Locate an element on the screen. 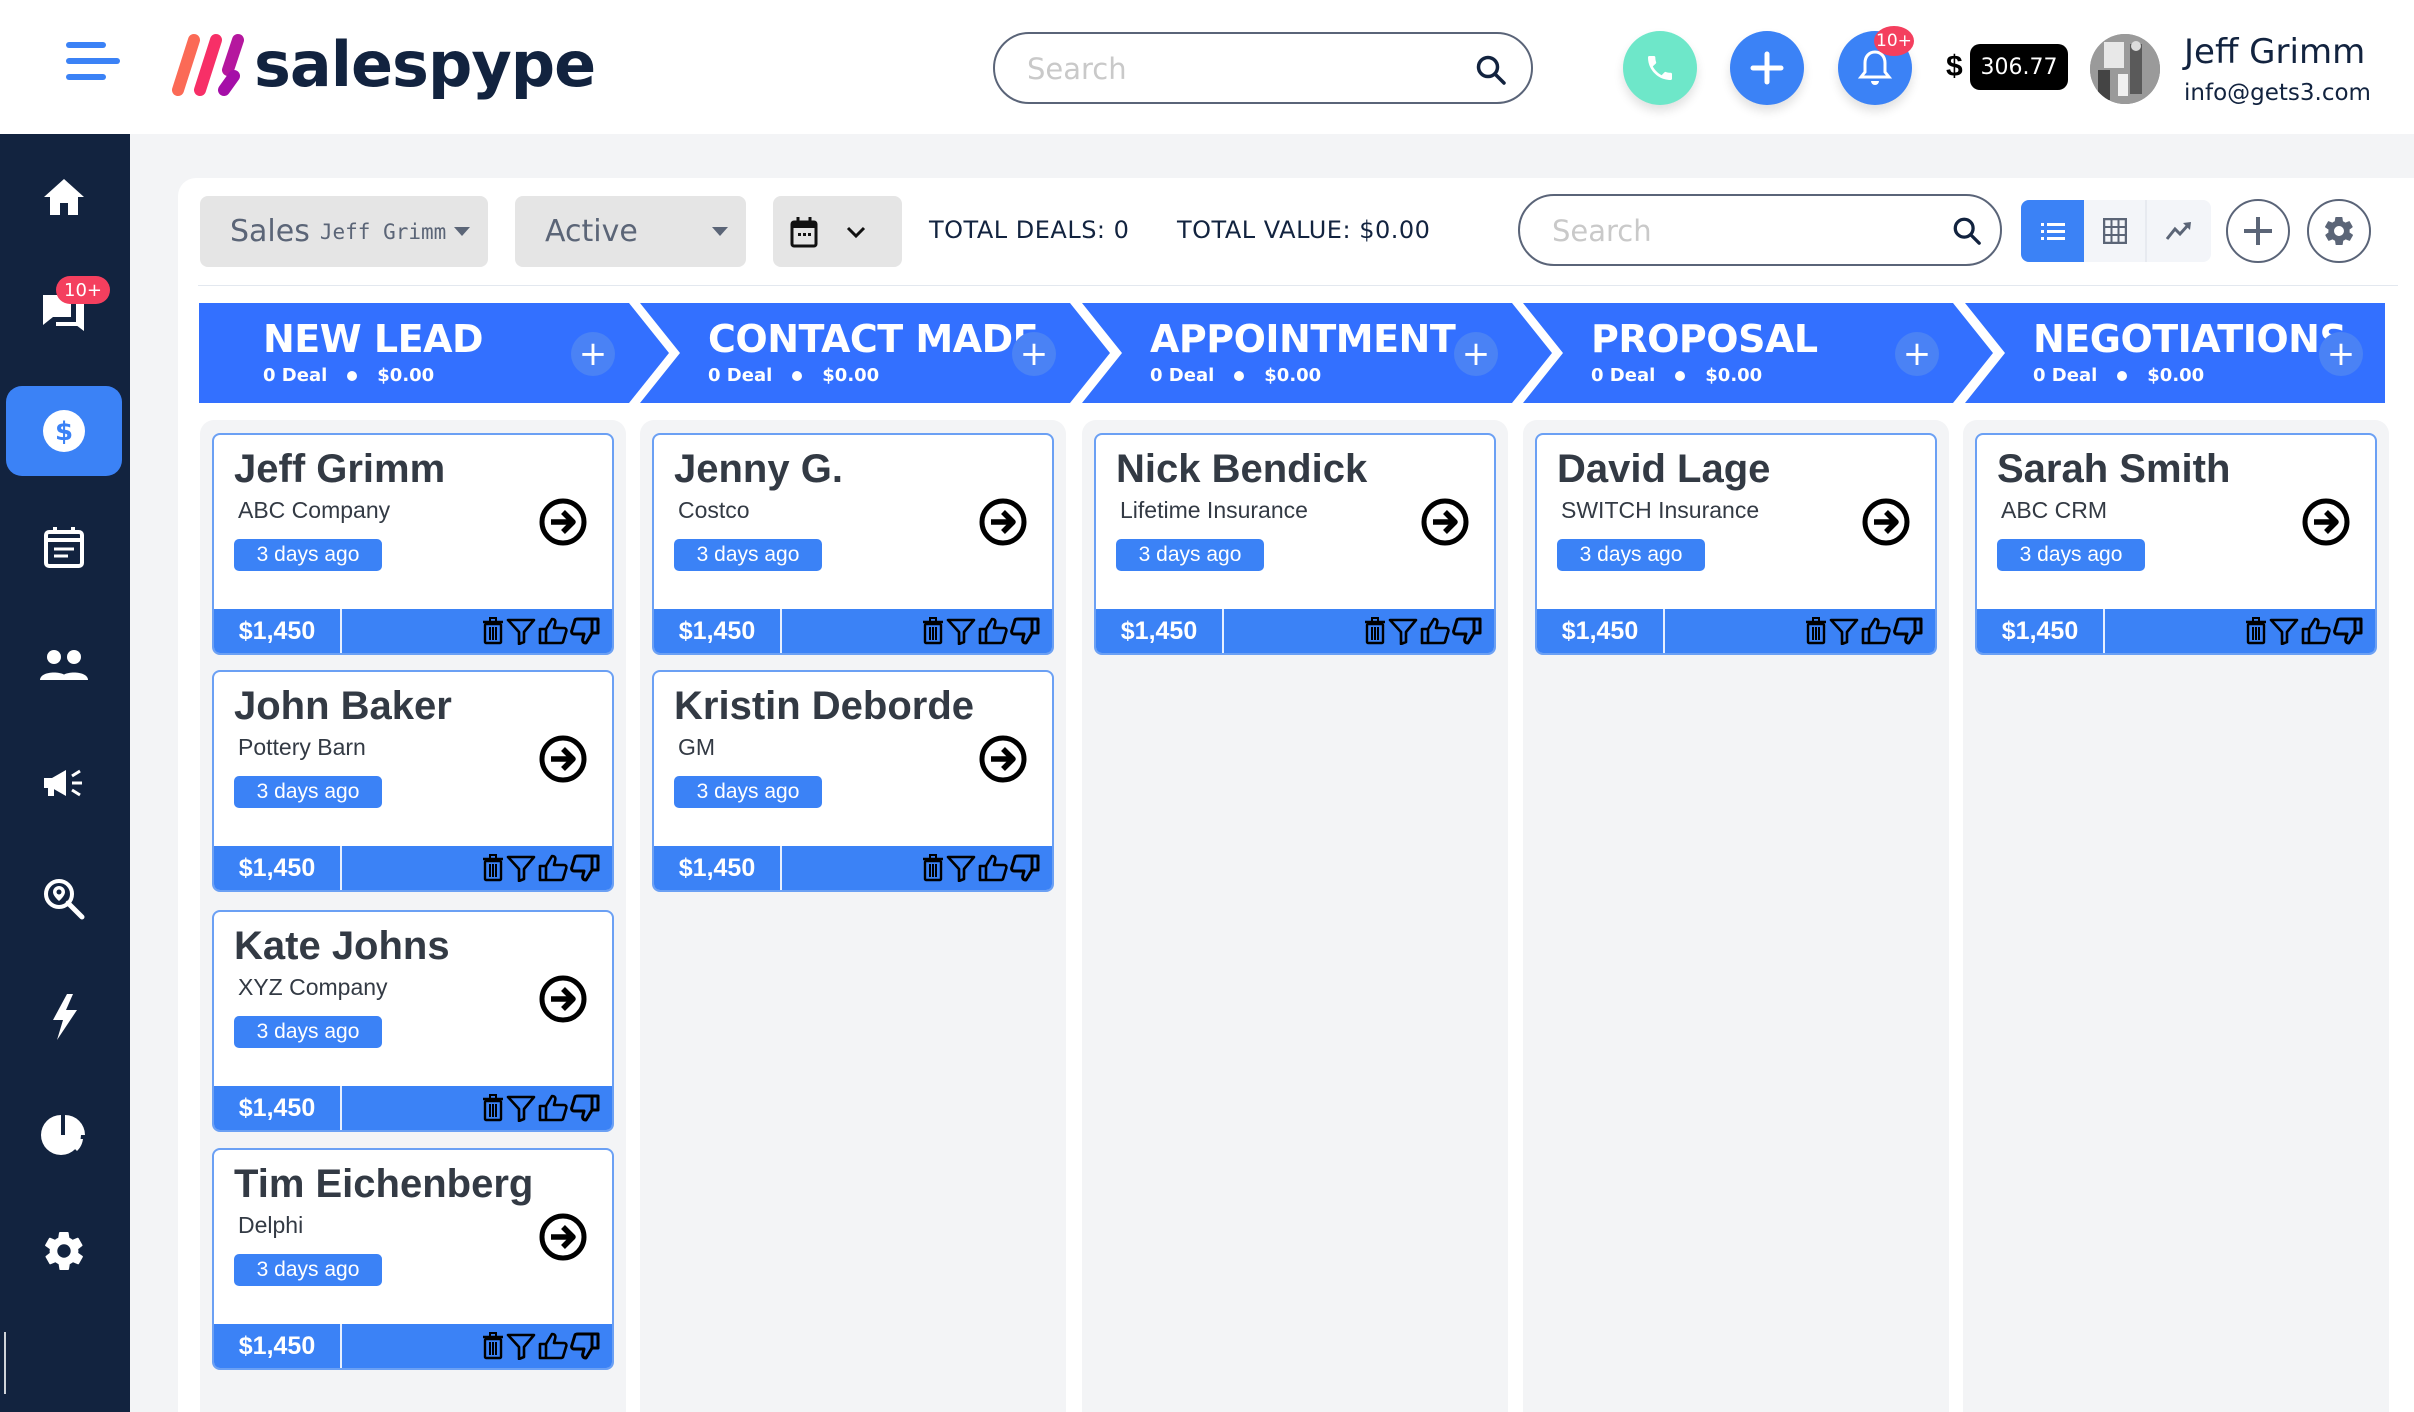 The width and height of the screenshot is (2414, 1412). sidebar-item-calendar is located at coordinates (64, 547).